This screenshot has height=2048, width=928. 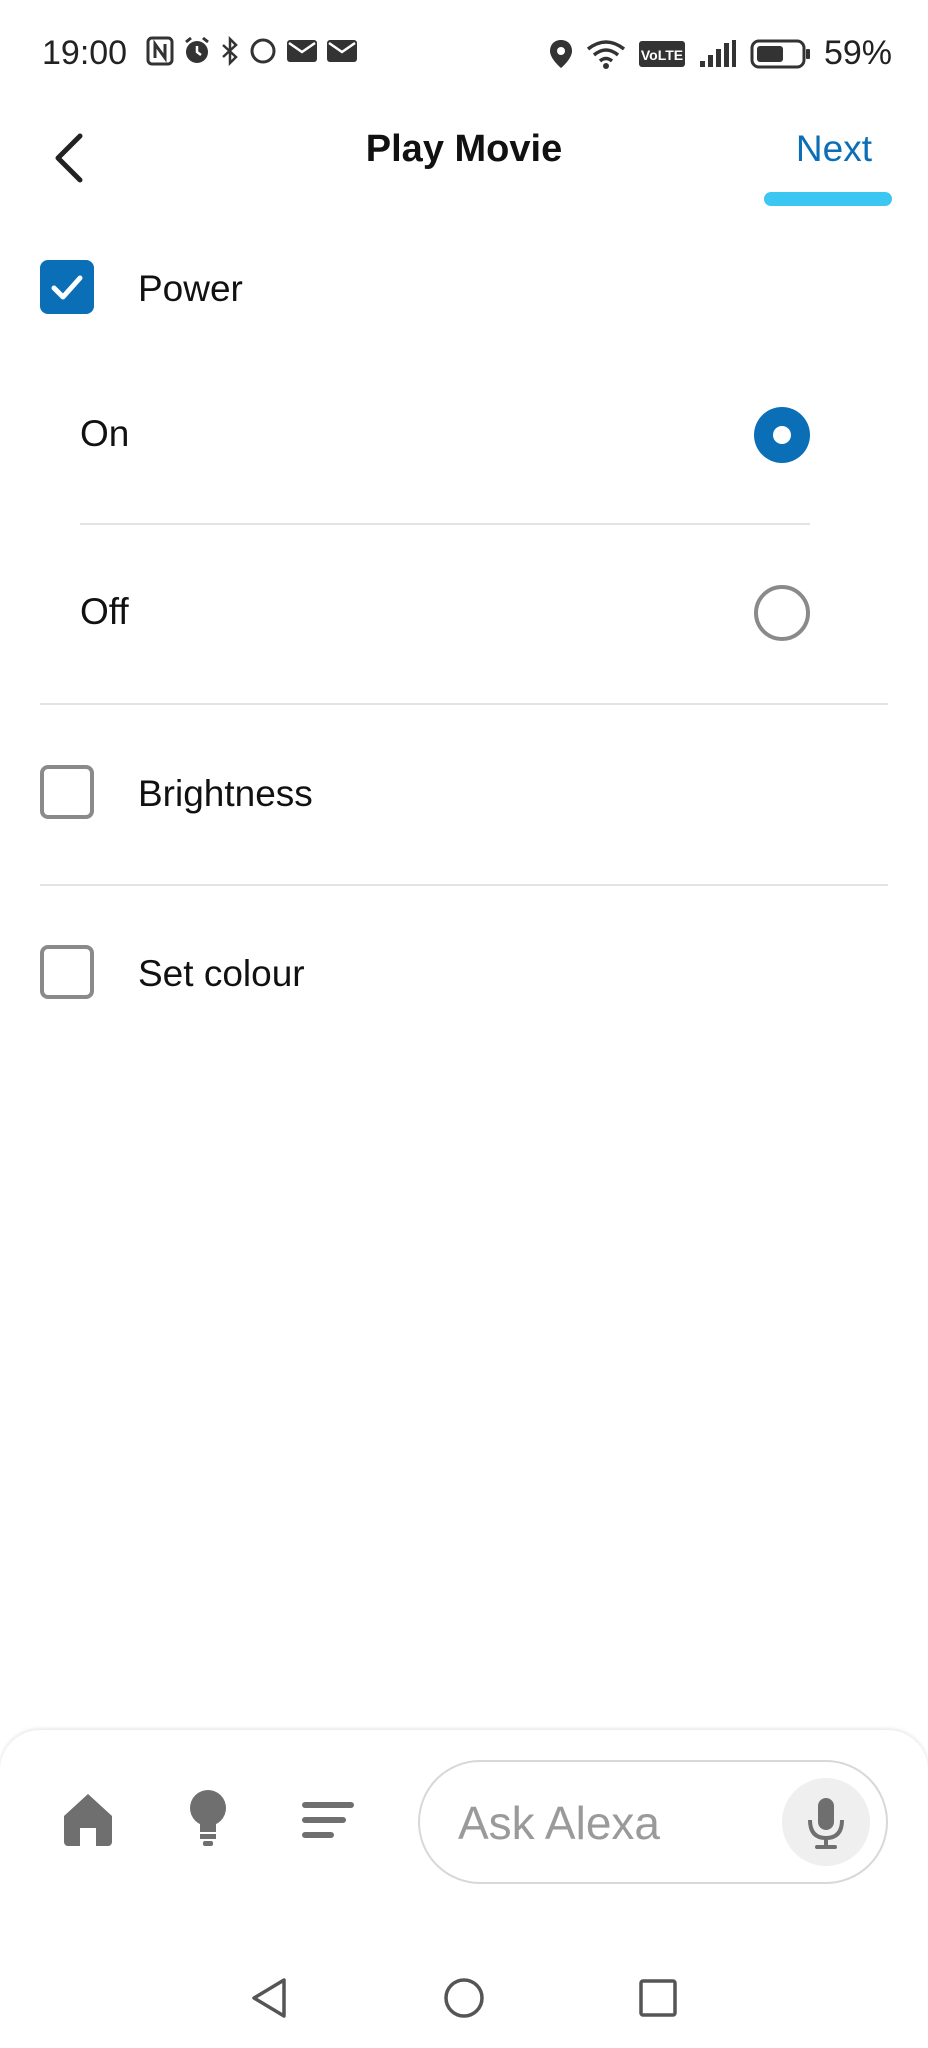 I want to click on power-row: Power, so click(x=464, y=290).